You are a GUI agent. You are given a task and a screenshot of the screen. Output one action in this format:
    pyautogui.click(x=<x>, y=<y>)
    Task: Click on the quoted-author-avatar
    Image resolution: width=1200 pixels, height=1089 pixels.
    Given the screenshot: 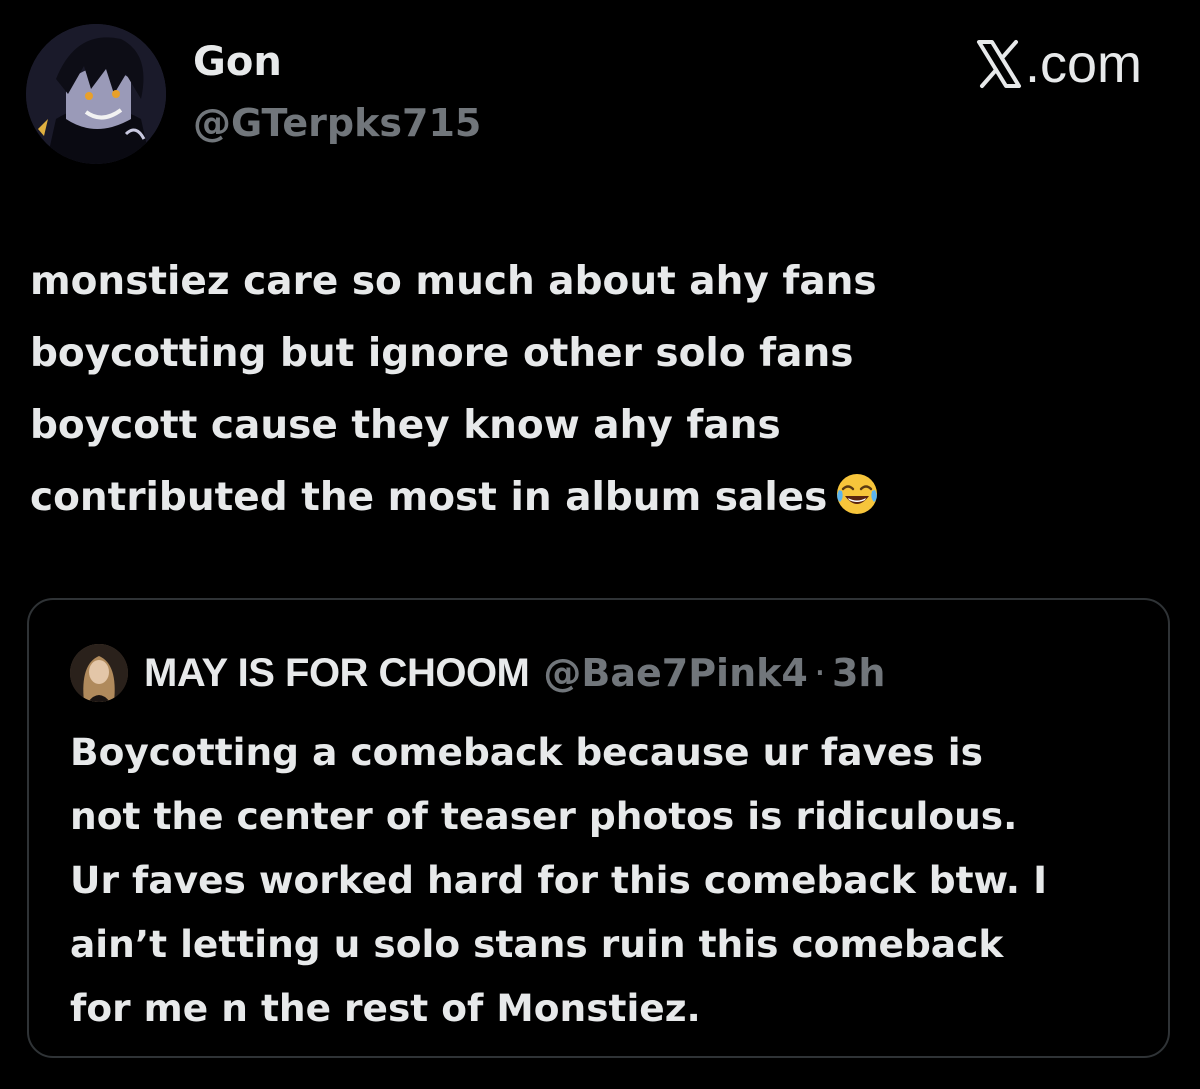 What is the action you would take?
    pyautogui.click(x=99, y=673)
    